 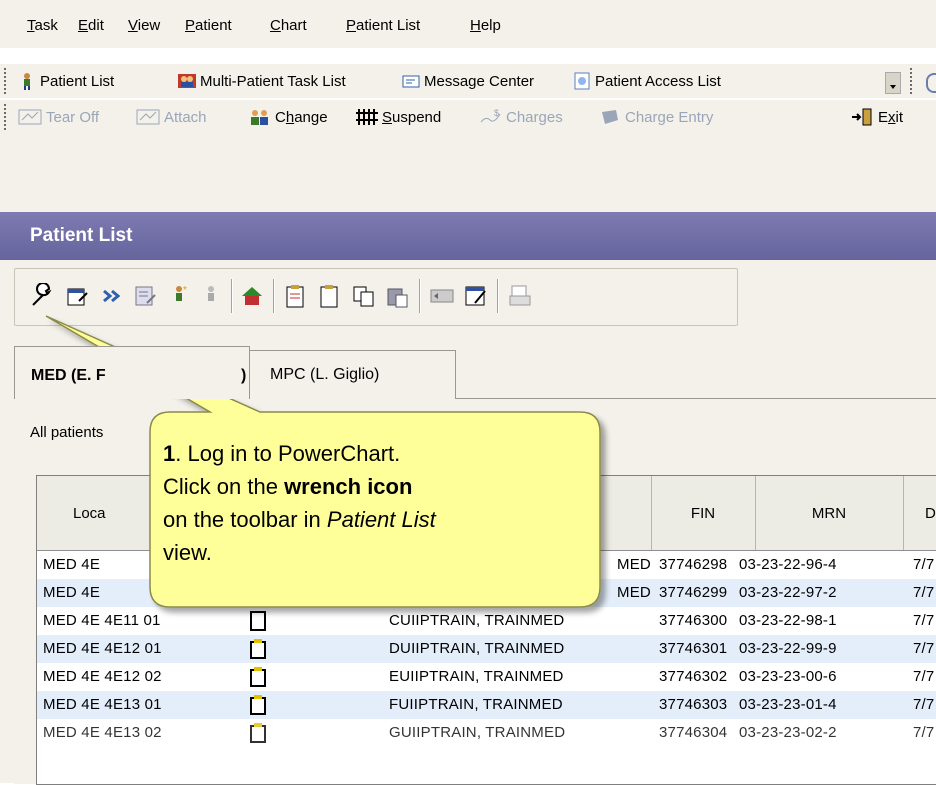 I want to click on back-card-icon, so click(x=442, y=296).